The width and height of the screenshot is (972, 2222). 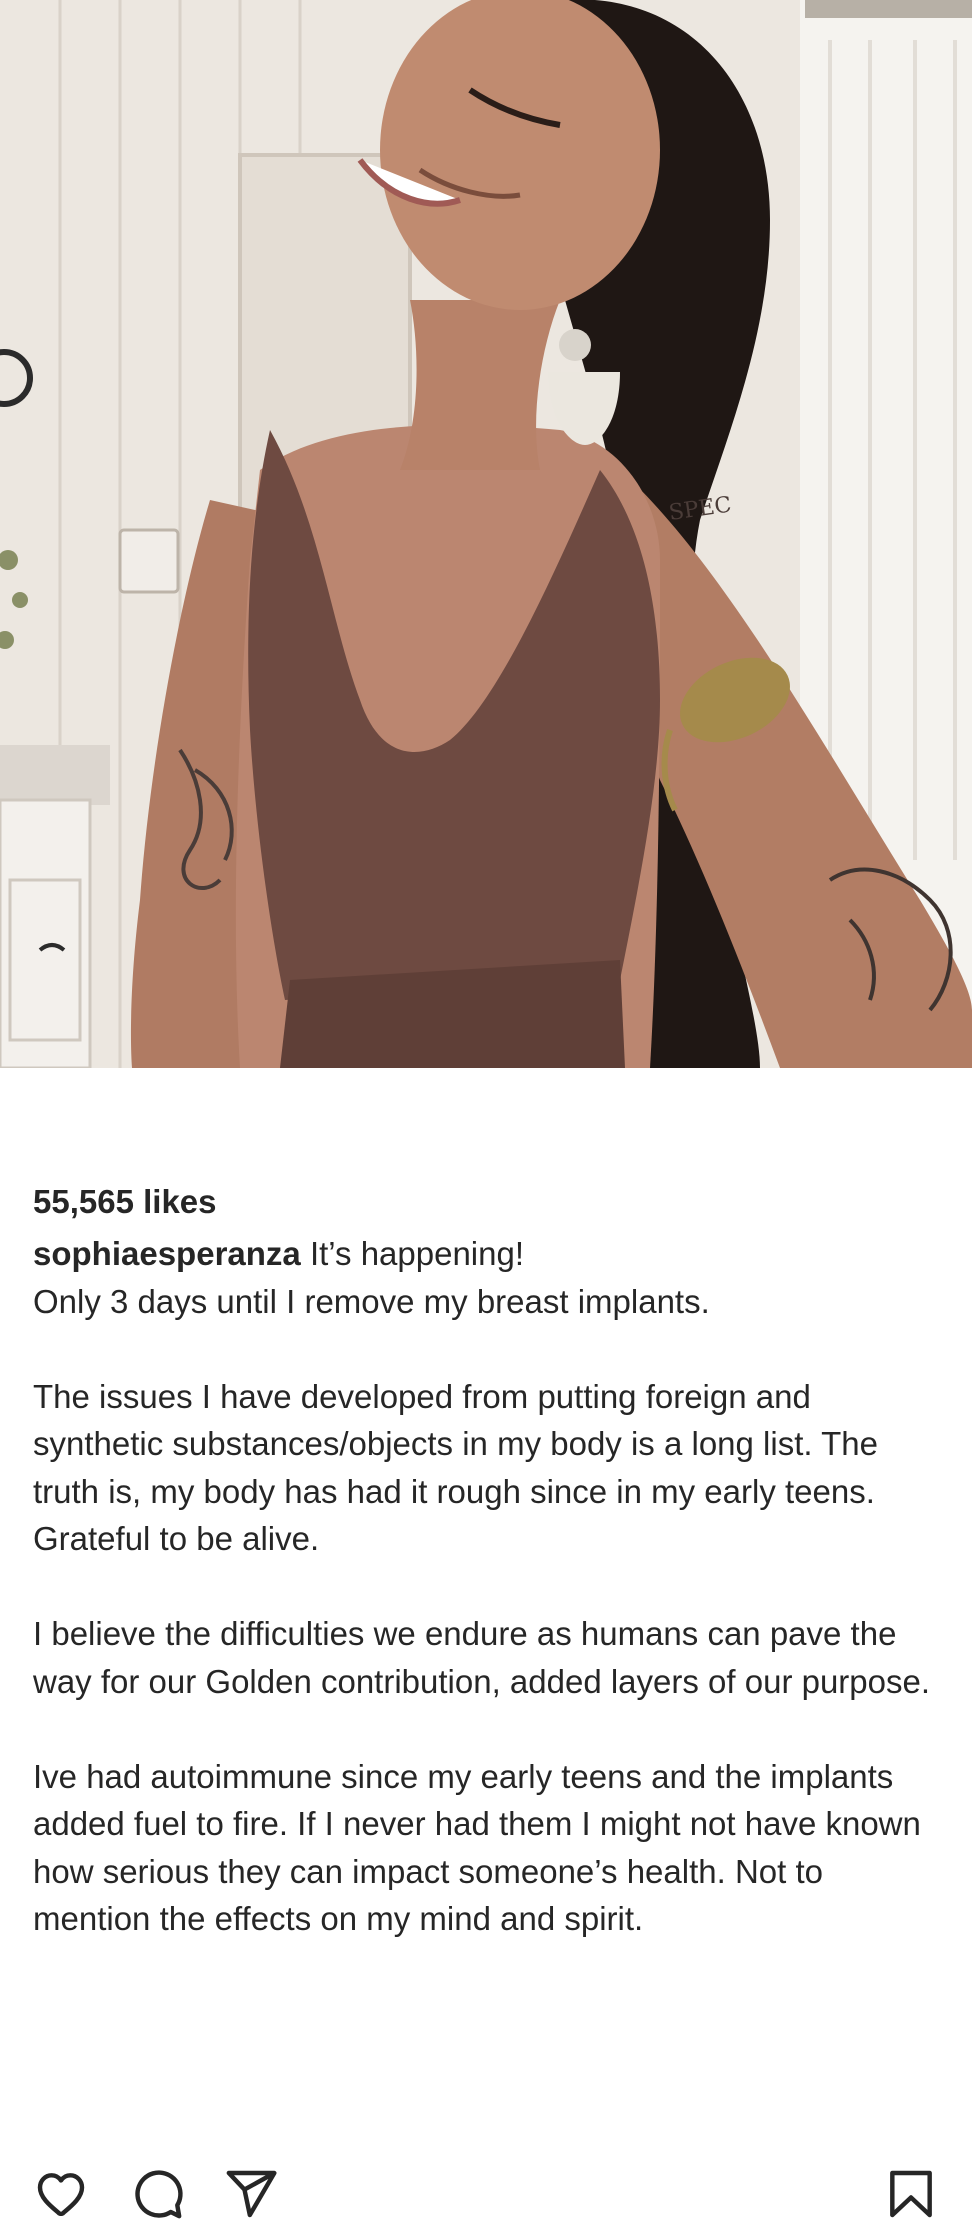 What do you see at coordinates (157, 2194) in the screenshot?
I see `speech-bubble-icon` at bounding box center [157, 2194].